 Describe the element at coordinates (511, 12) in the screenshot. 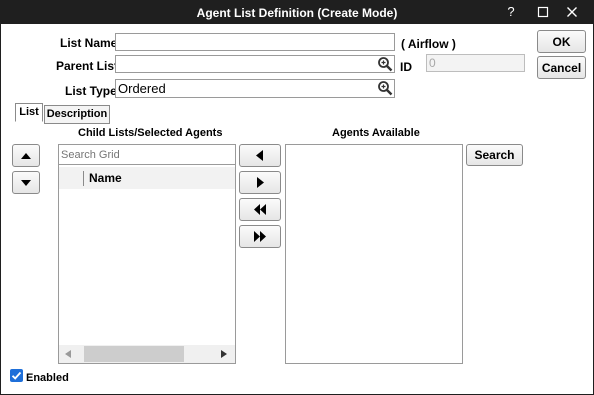

I see `help-button: ?` at that location.